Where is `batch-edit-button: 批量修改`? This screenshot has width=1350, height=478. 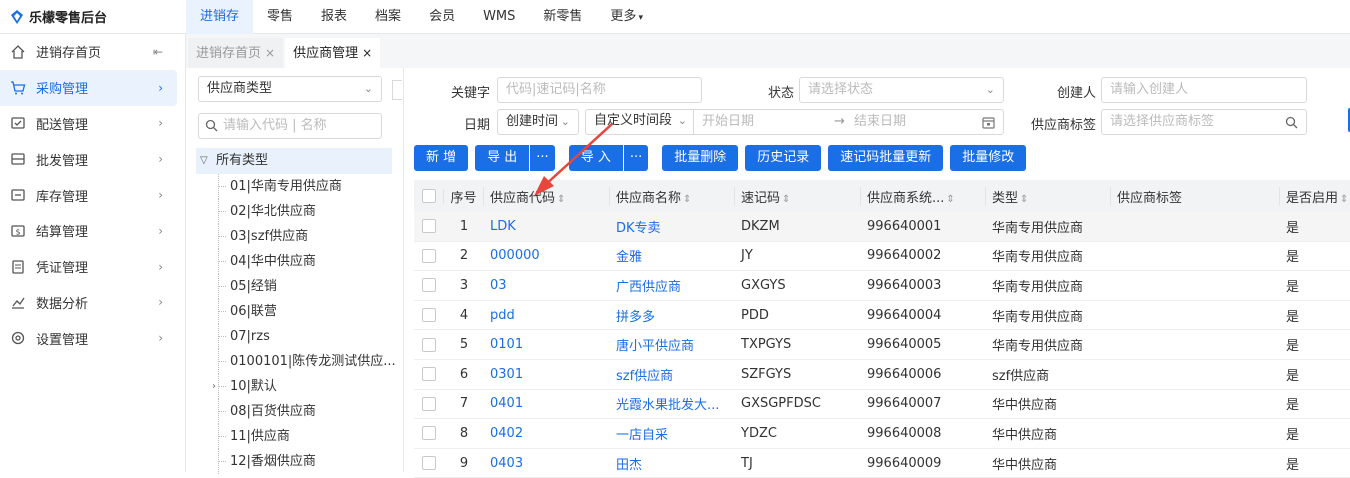 batch-edit-button: 批量修改 is located at coordinates (988, 158).